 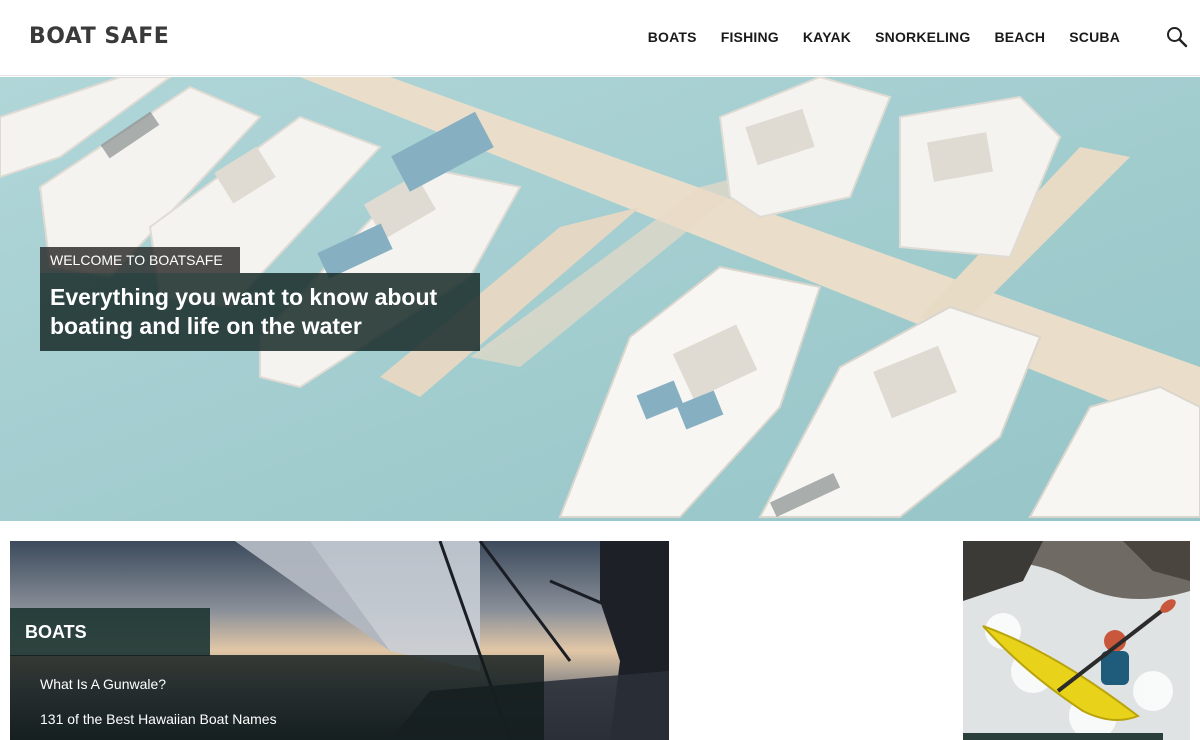 I want to click on nav-item-scuba: SCUBA, so click(x=1094, y=37).